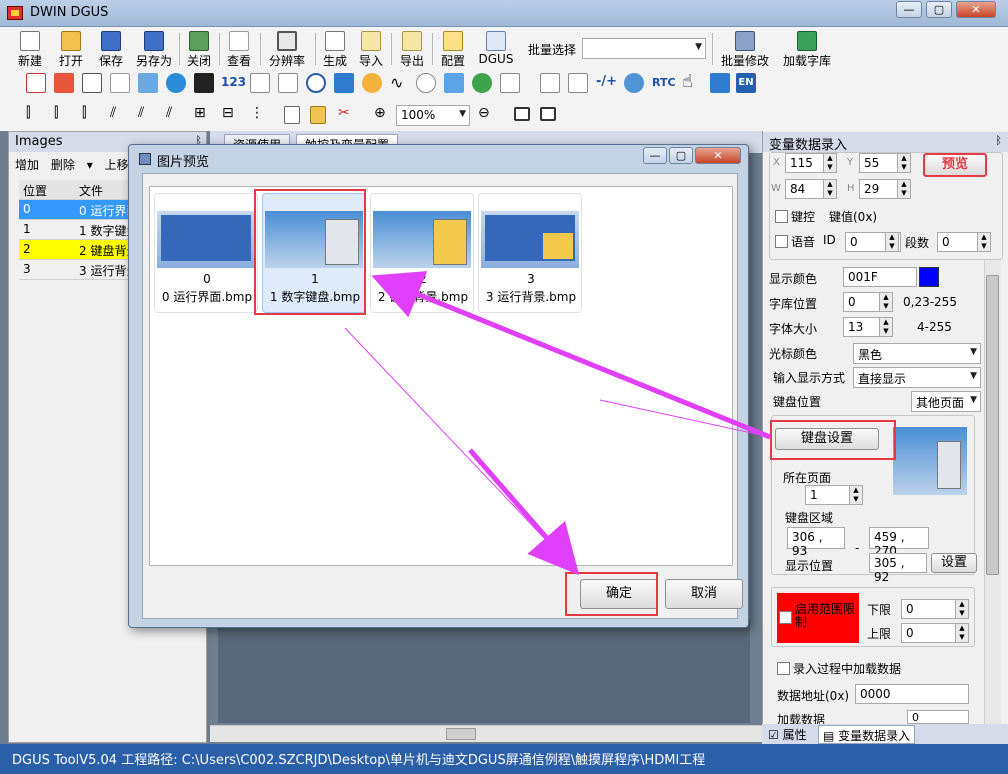  Describe the element at coordinates (524, 512) in the screenshot. I see `arrow-to-ok` at that location.